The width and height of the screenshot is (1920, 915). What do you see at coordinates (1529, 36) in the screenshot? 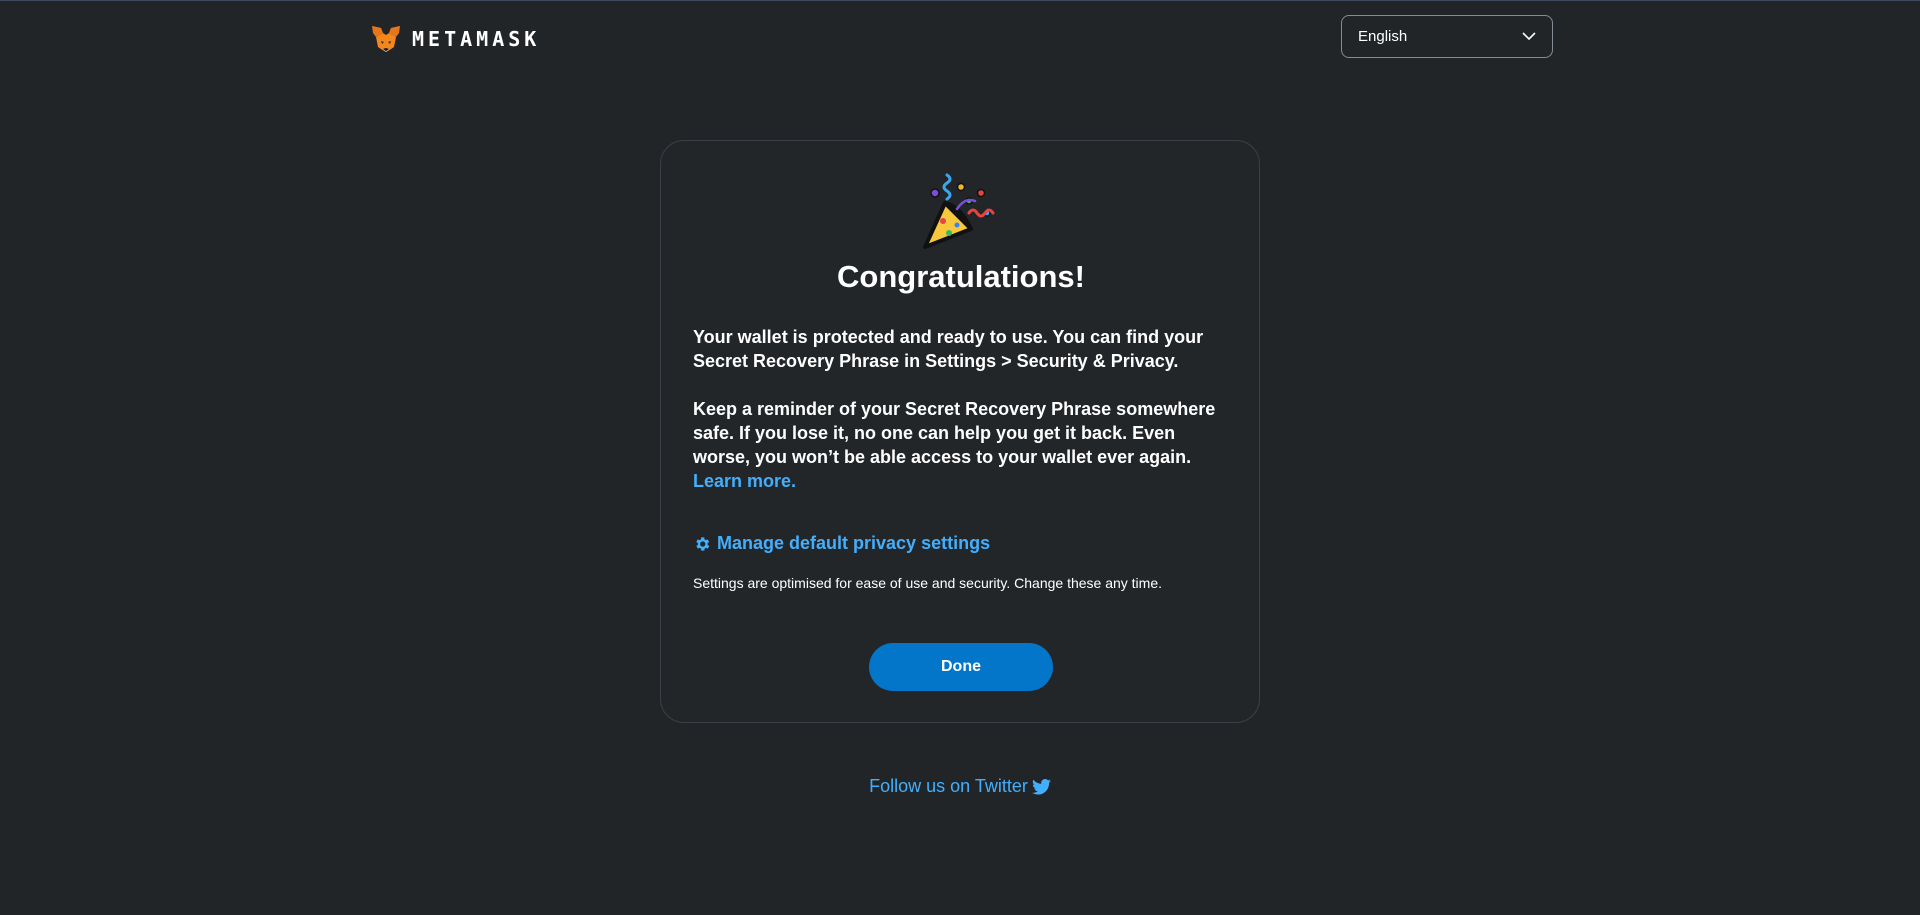
I see `chevron-down-icon` at bounding box center [1529, 36].